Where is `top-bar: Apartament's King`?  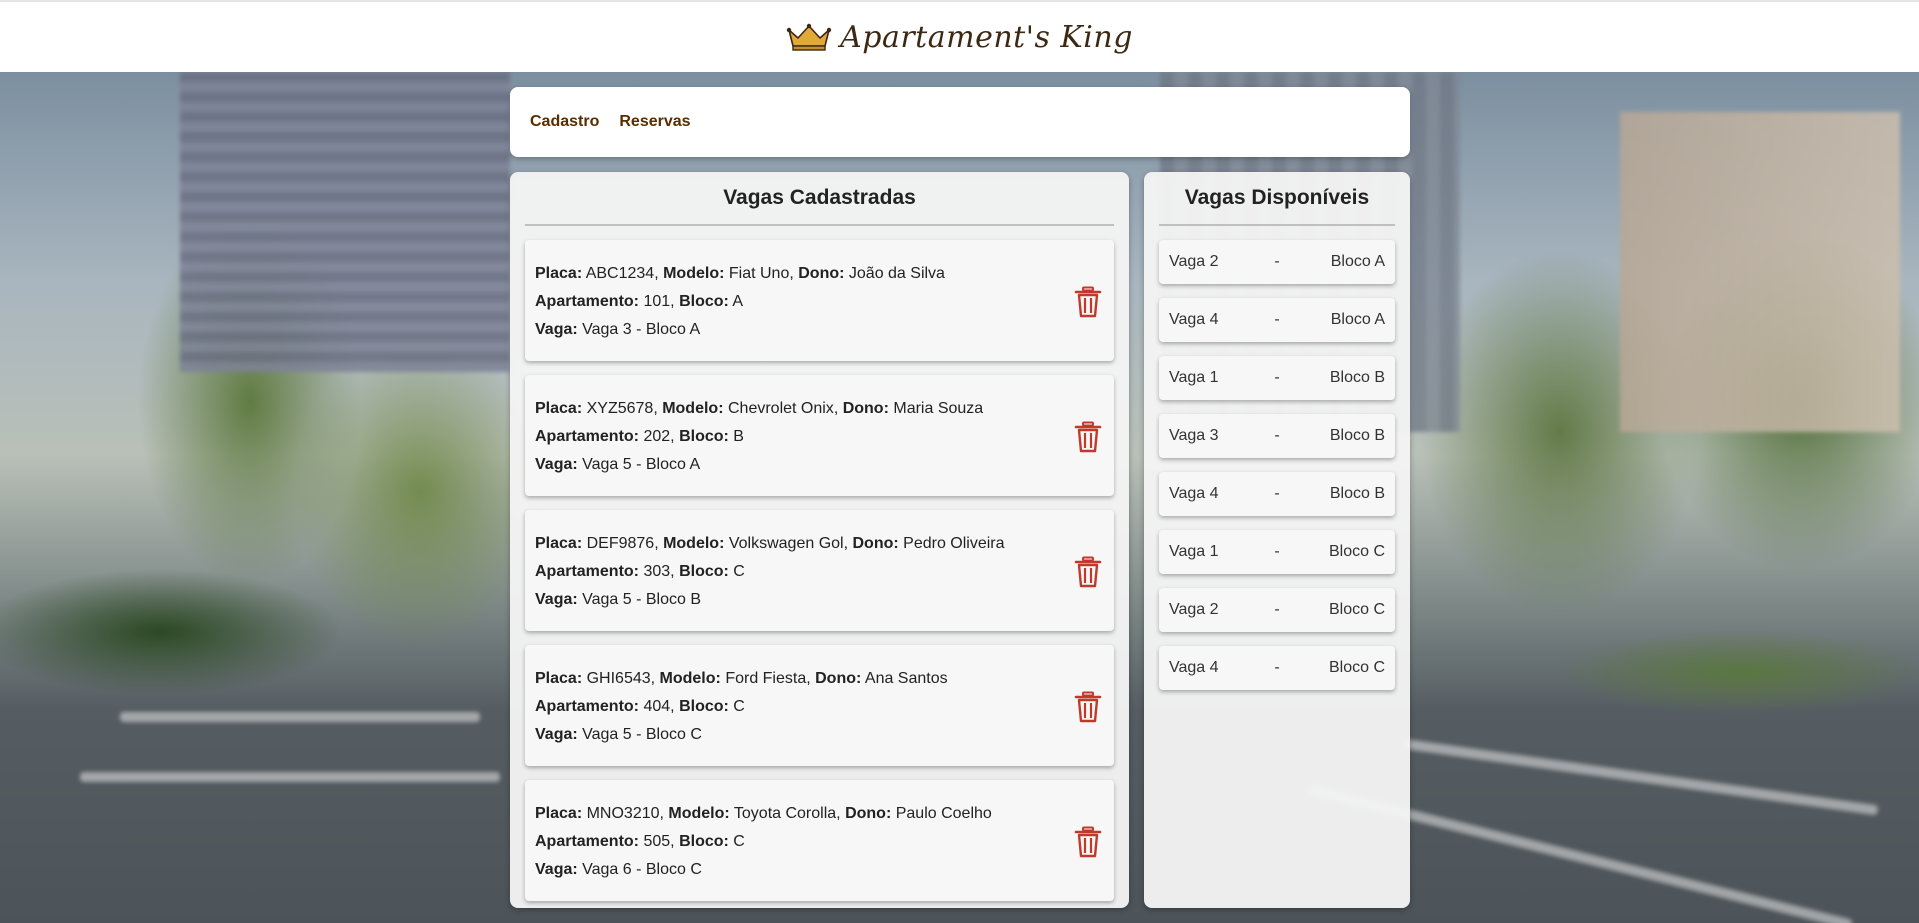
top-bar: Apartament's King is located at coordinates (959, 36).